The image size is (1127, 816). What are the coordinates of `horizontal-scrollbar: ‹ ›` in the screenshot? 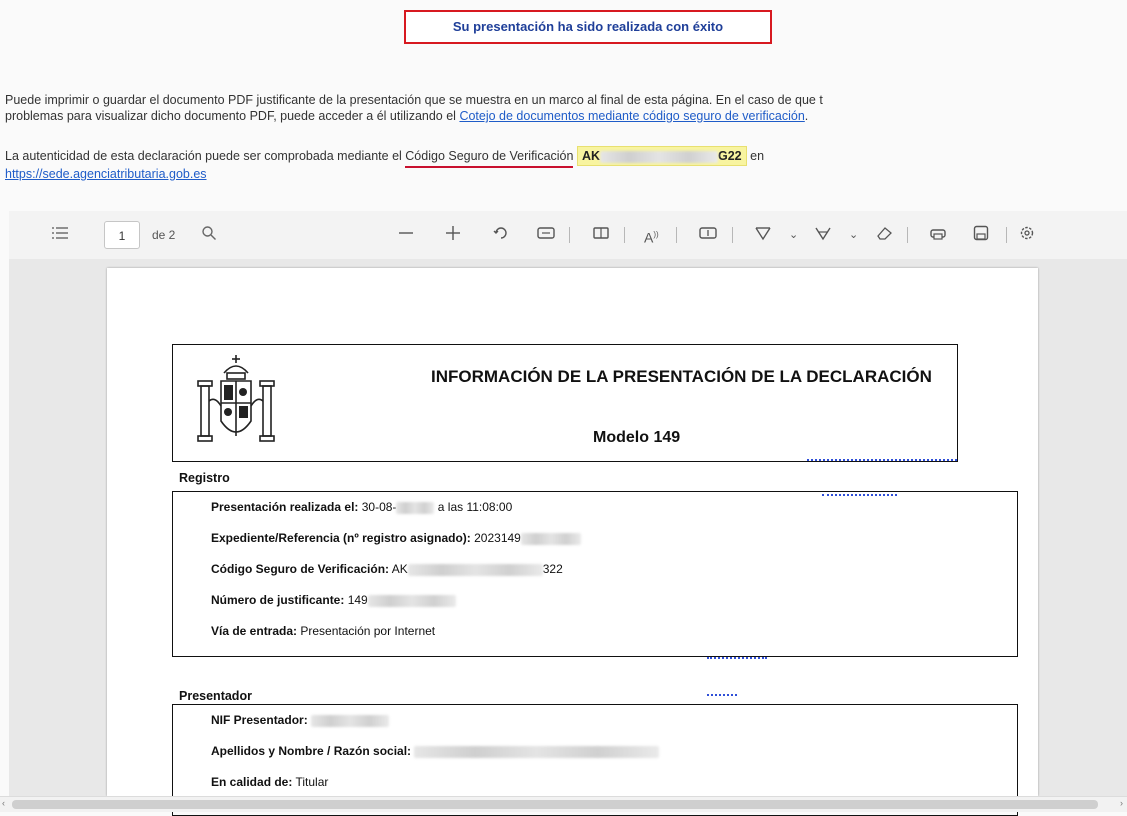 It's located at (563, 804).